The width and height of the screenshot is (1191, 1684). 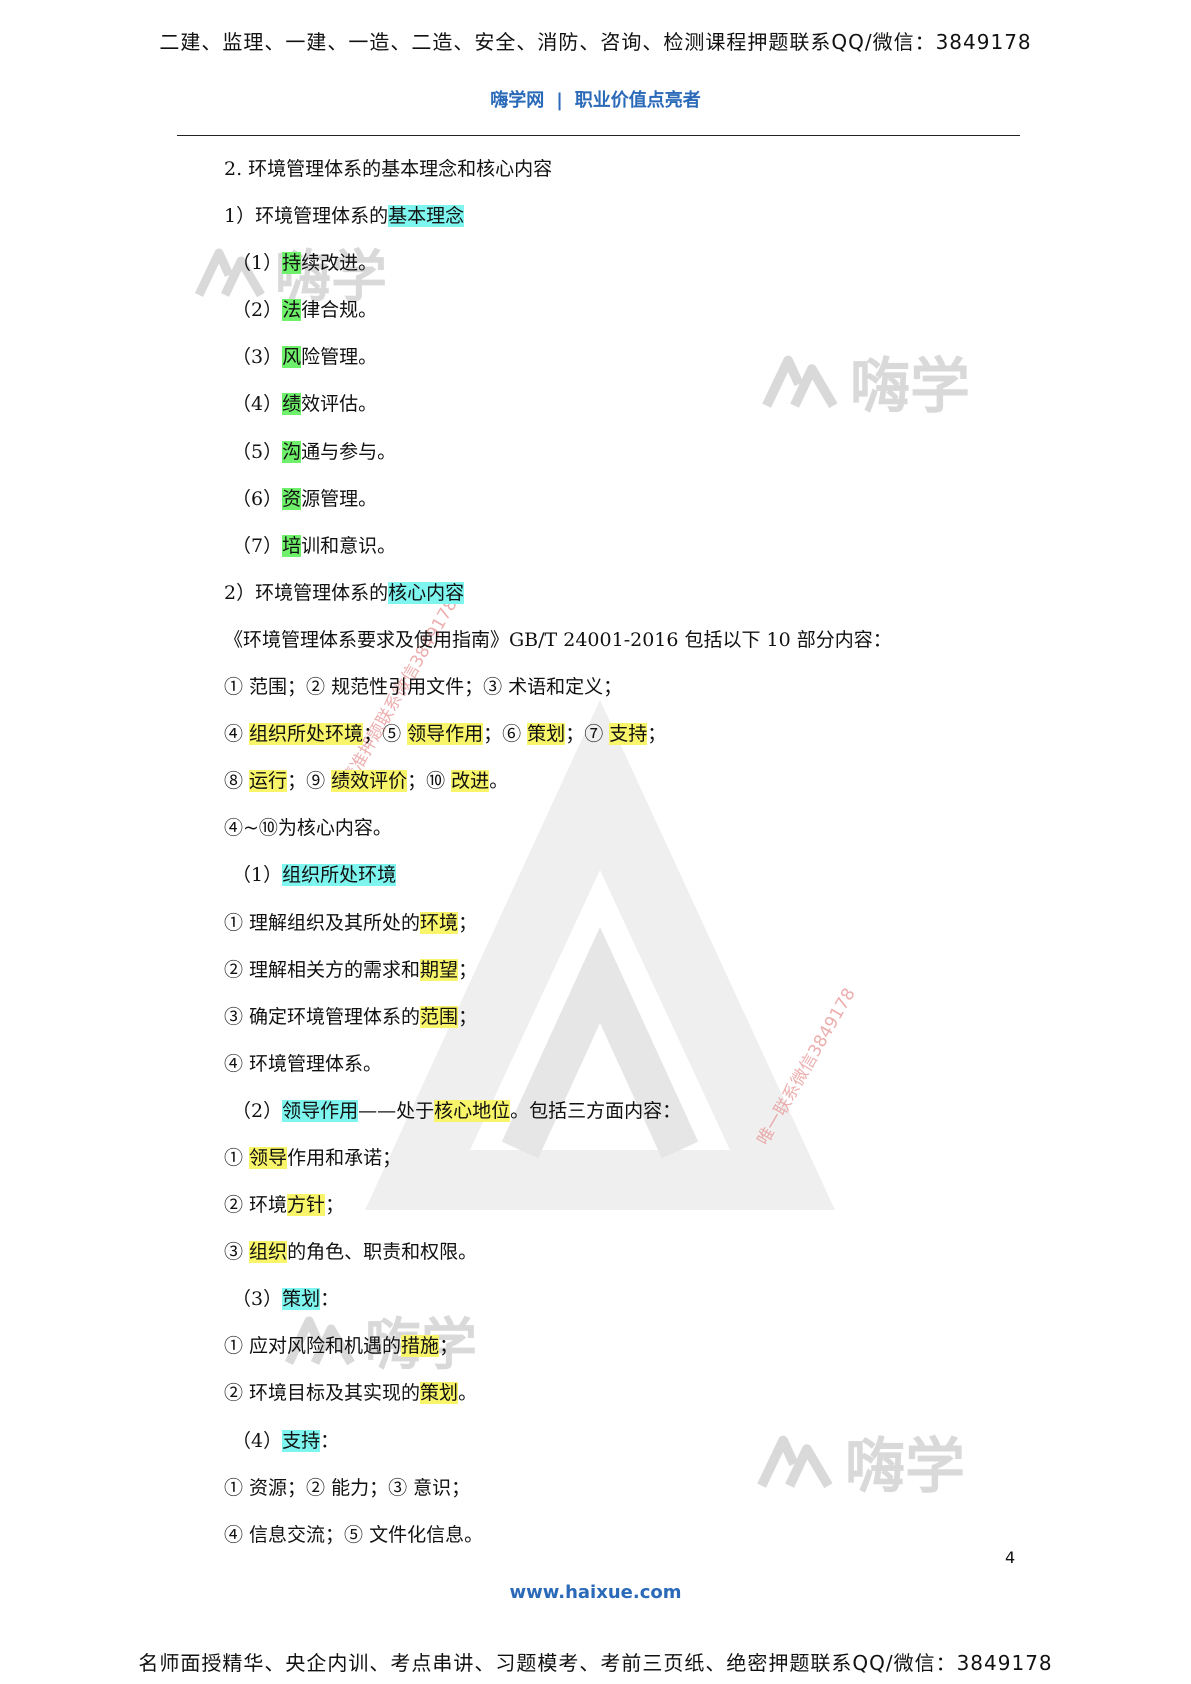 What do you see at coordinates (385, 734) in the screenshot?
I see `text-segment: ；⑤` at bounding box center [385, 734].